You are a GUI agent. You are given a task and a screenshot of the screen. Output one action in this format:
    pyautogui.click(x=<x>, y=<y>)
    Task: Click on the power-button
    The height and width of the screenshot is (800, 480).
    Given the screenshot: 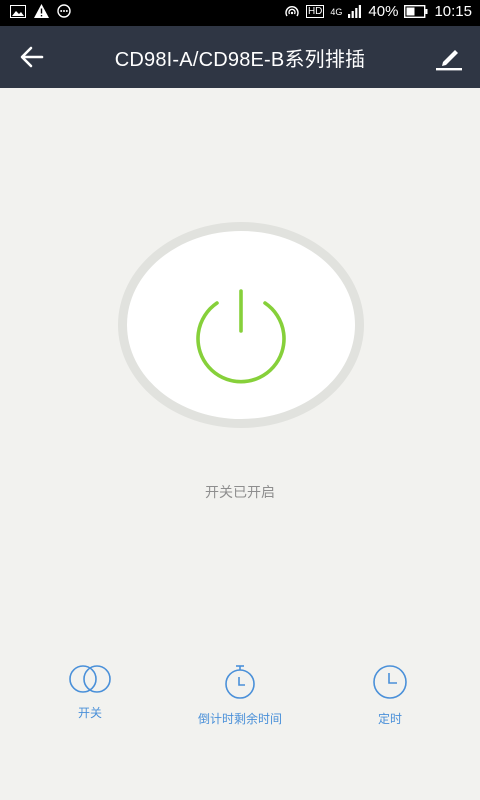 What is the action you would take?
    pyautogui.click(x=241, y=325)
    